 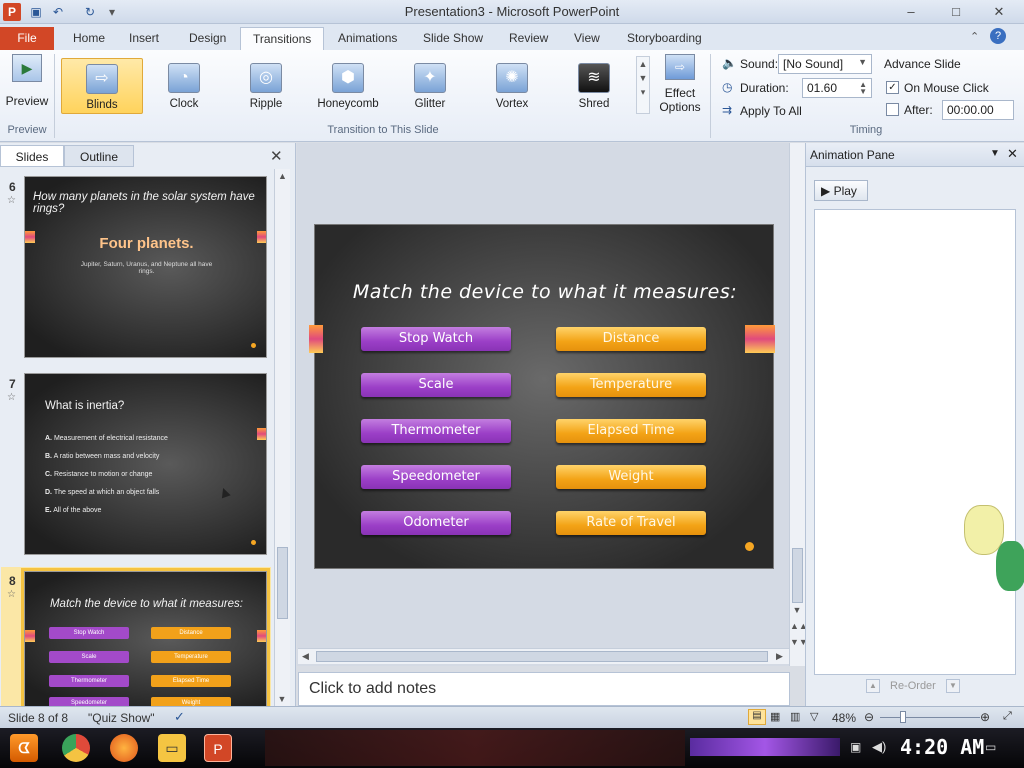 What do you see at coordinates (436, 431) in the screenshot?
I see `device-thermometer: Thermometer` at bounding box center [436, 431].